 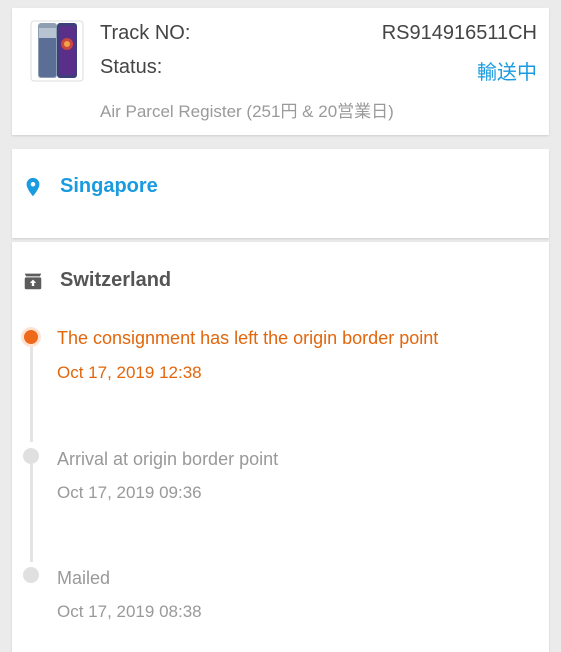 I want to click on timeline-dot-active, so click(x=31, y=337).